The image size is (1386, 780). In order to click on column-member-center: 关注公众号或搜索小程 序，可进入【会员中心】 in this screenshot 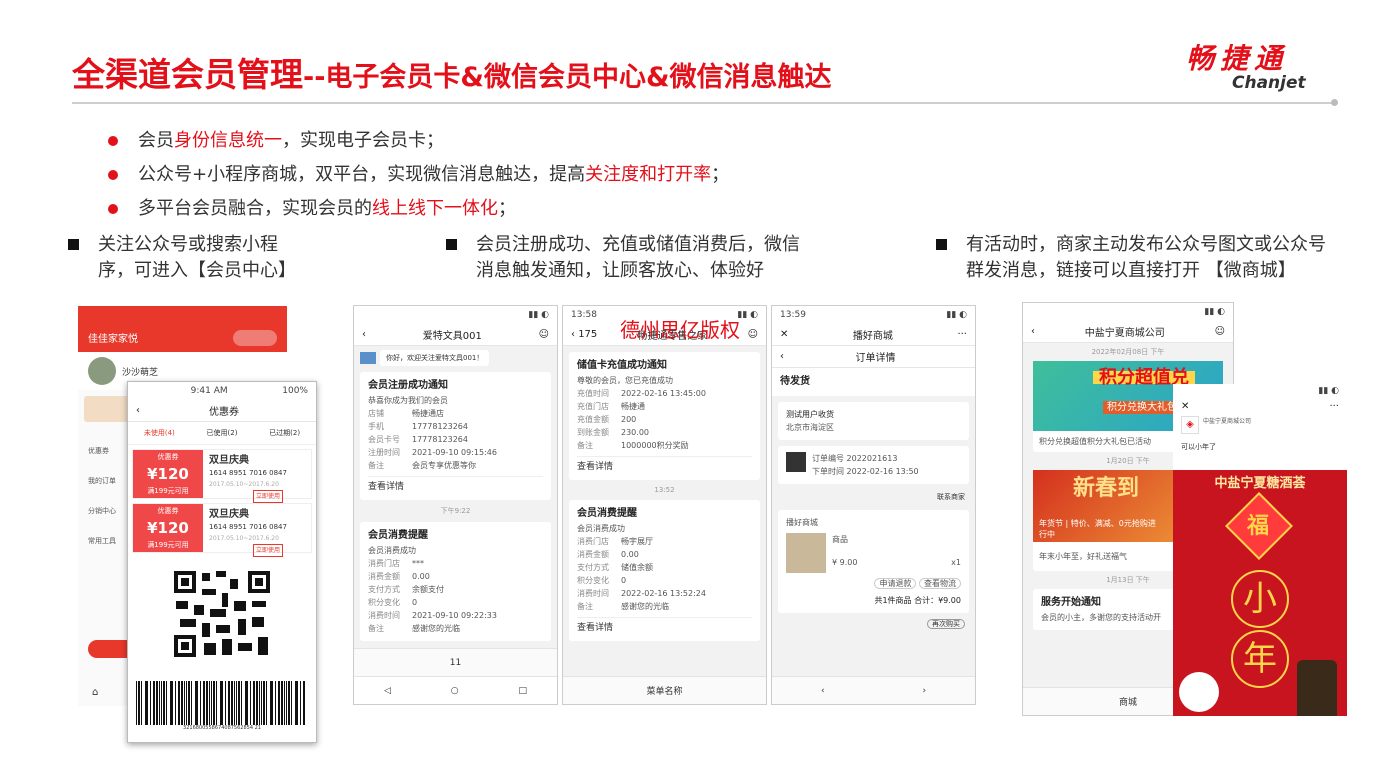, I will do `click(228, 258)`.